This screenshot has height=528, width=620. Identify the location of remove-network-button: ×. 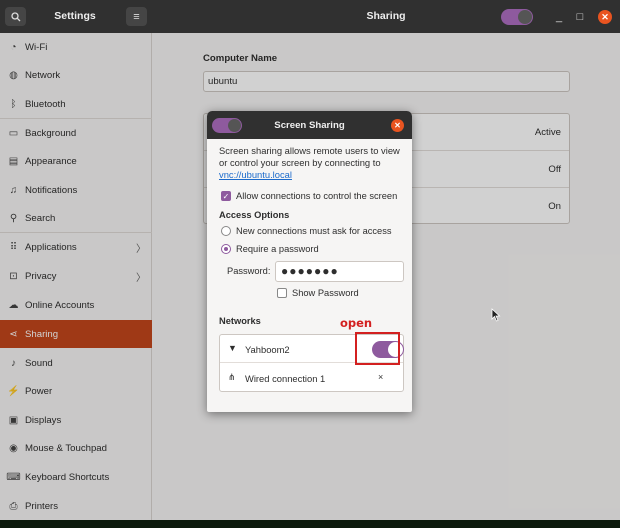
(380, 377).